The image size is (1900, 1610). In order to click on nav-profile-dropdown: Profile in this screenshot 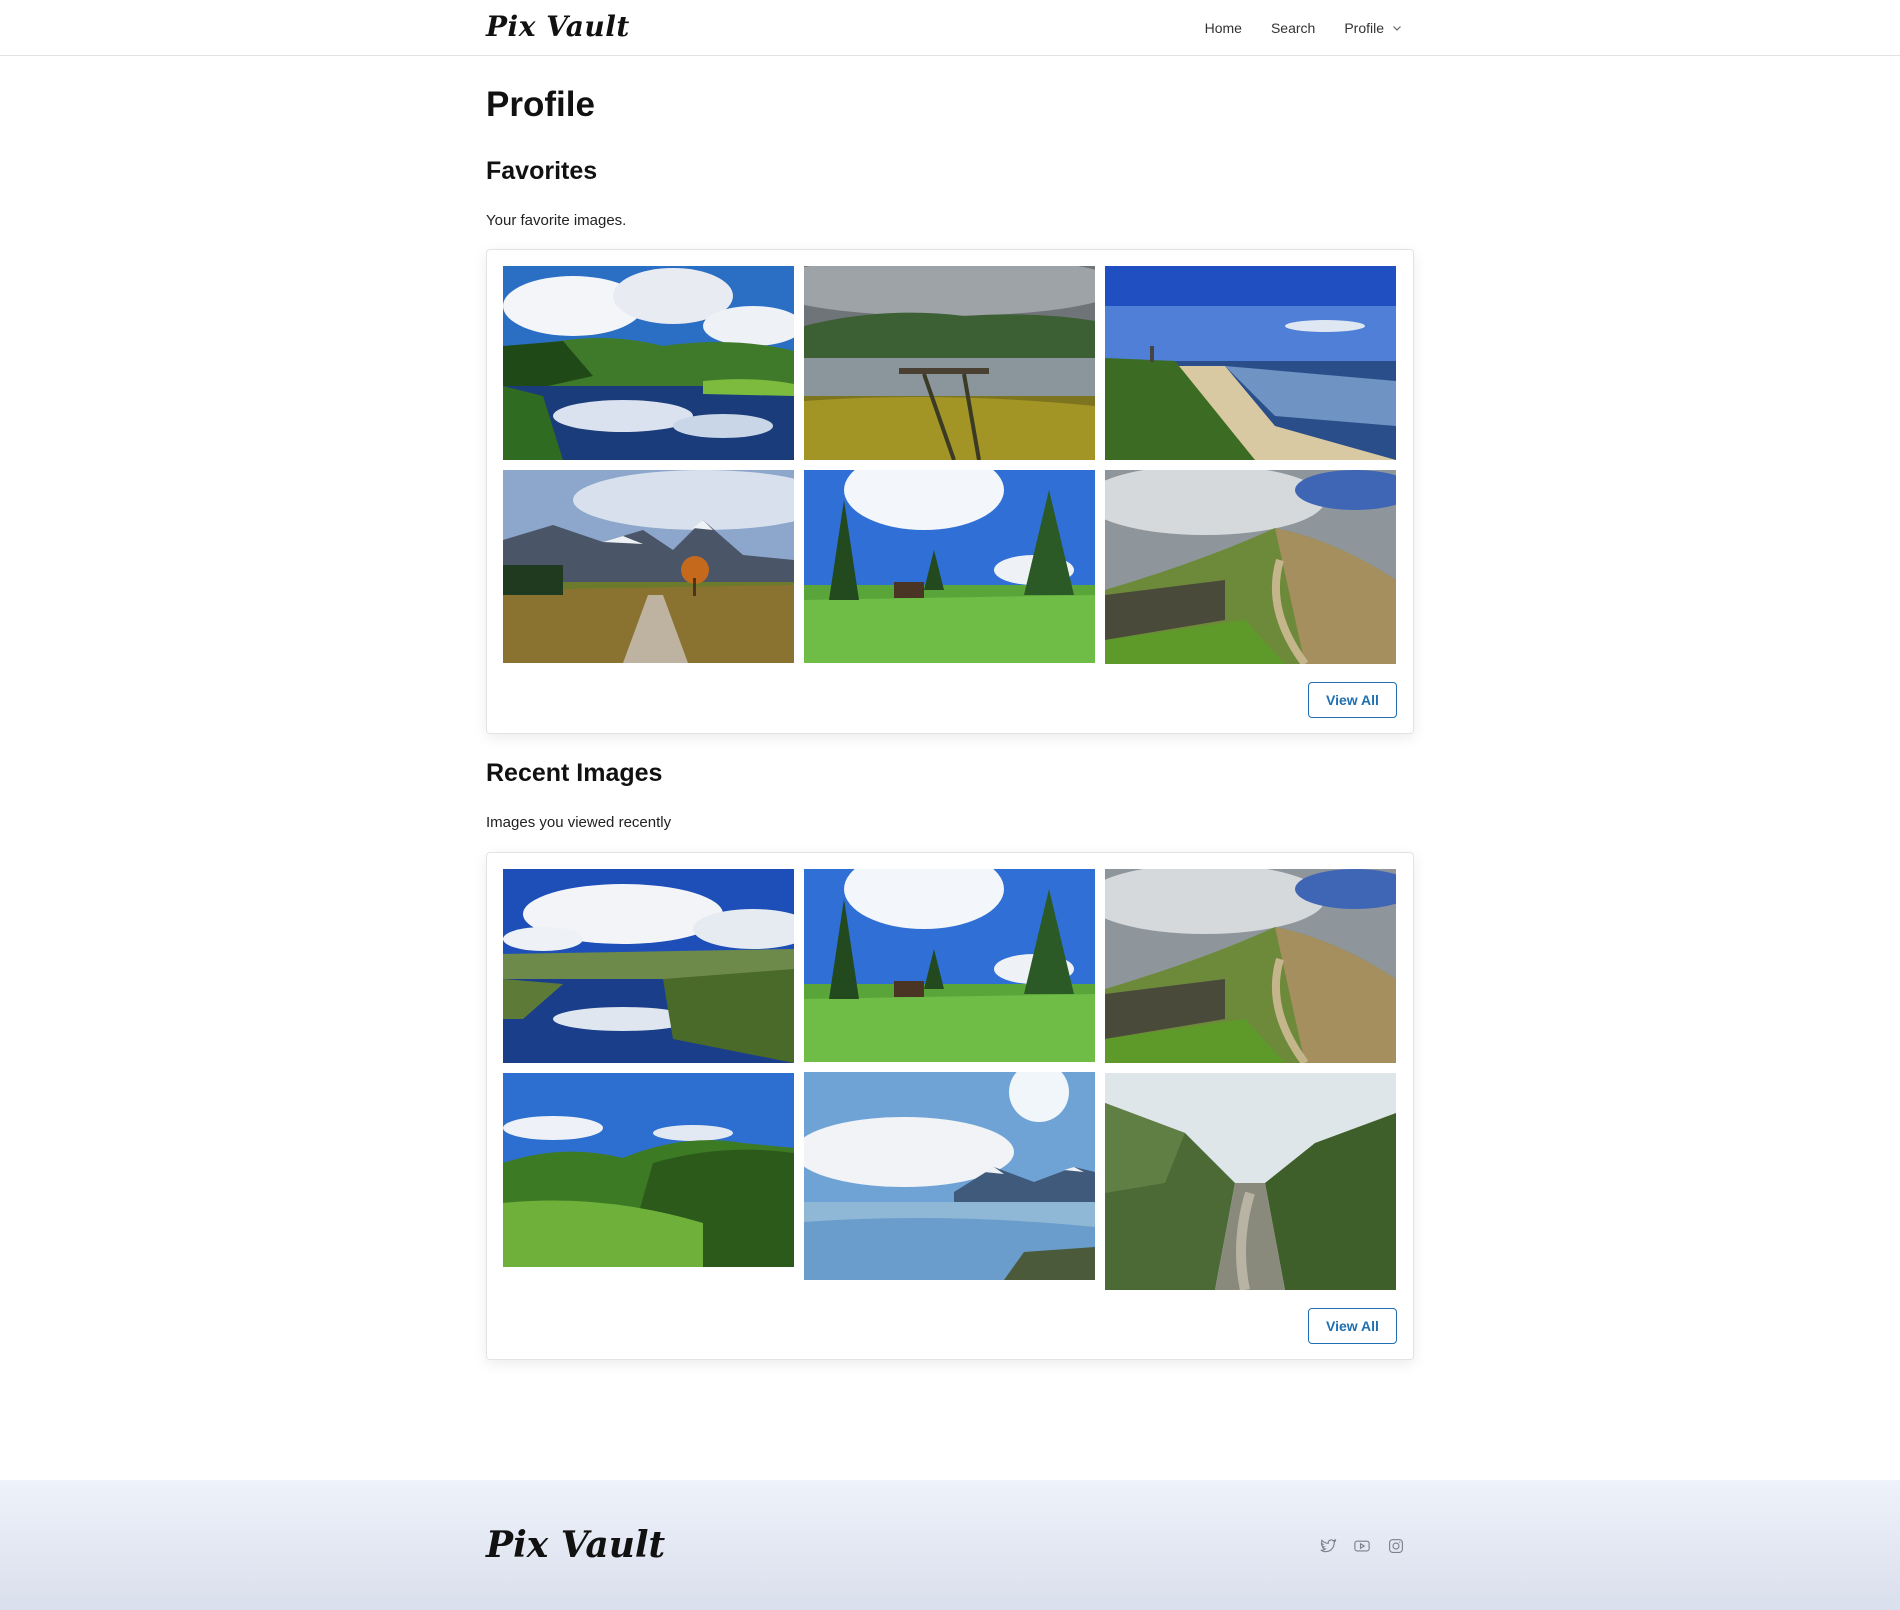, I will do `click(1373, 28)`.